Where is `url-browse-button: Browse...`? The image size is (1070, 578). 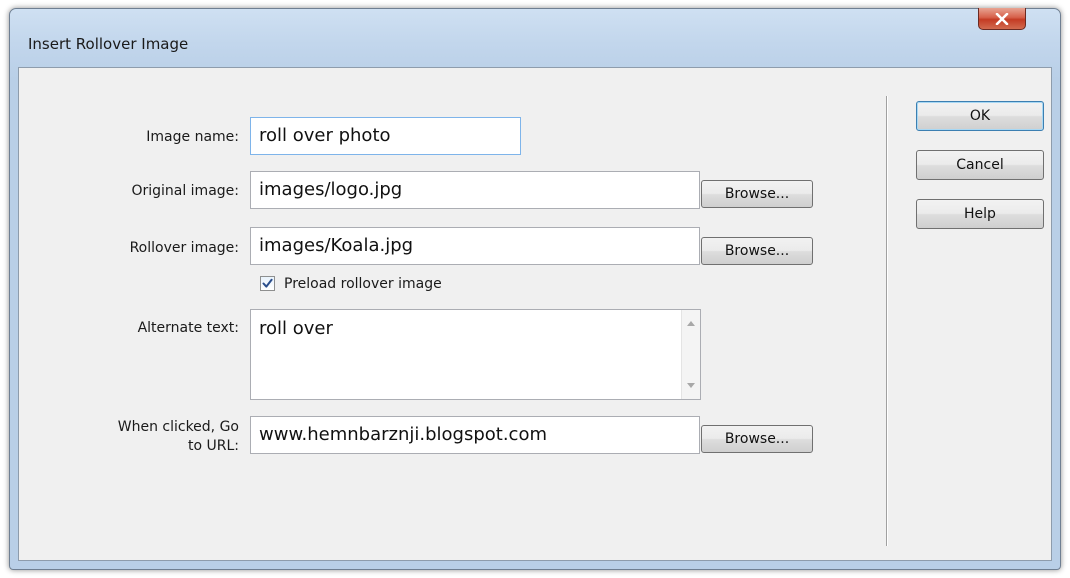 url-browse-button: Browse... is located at coordinates (757, 439).